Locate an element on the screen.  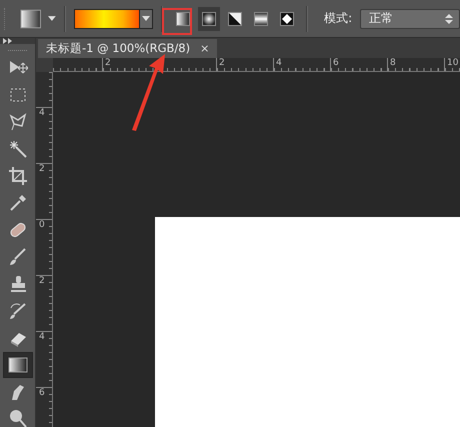
dropdown-button is located at coordinates (147, 18).